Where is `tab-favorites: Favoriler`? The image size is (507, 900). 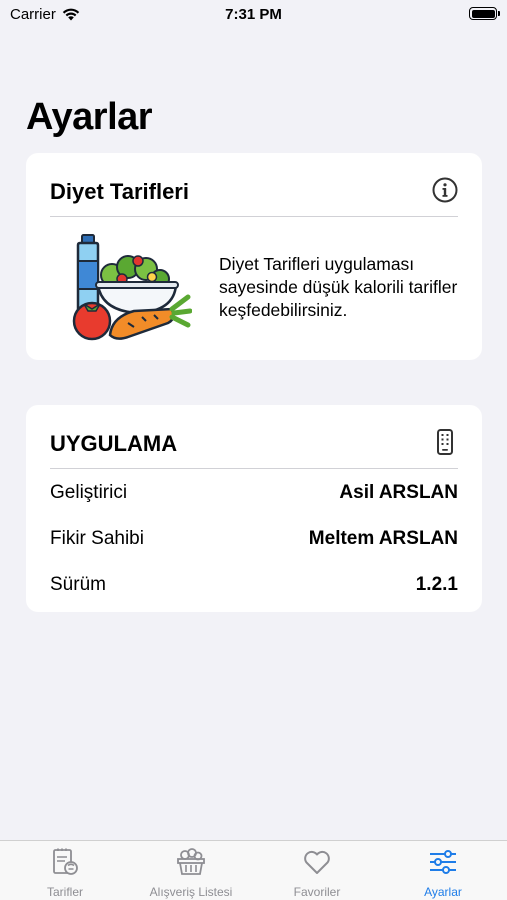 tab-favorites: Favoriler is located at coordinates (317, 873).